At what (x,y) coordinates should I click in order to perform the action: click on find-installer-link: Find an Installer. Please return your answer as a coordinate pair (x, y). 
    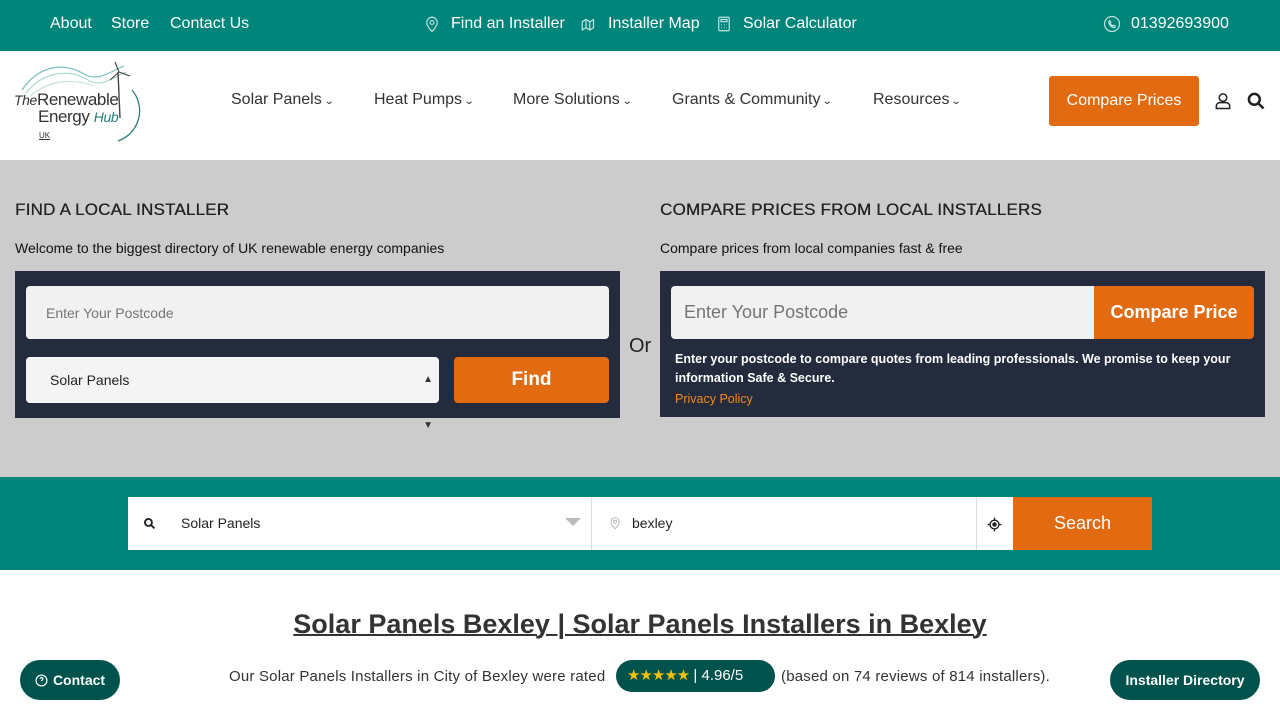
    Looking at the image, I should click on (494, 24).